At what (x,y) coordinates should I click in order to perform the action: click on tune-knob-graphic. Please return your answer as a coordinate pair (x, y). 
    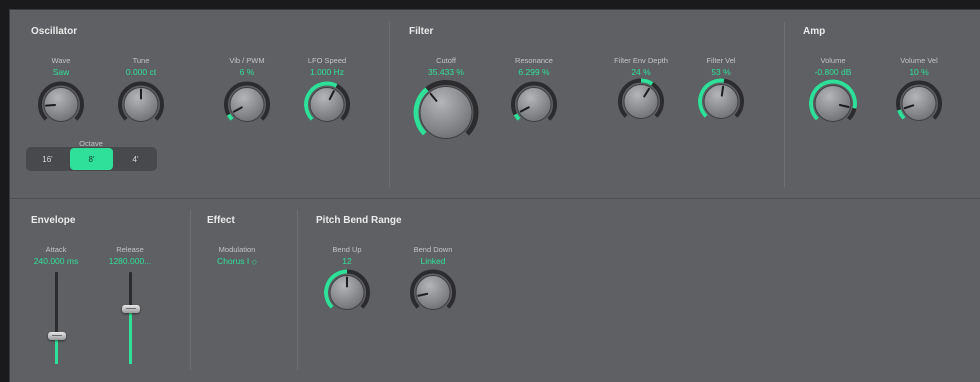
    Looking at the image, I should click on (141, 101).